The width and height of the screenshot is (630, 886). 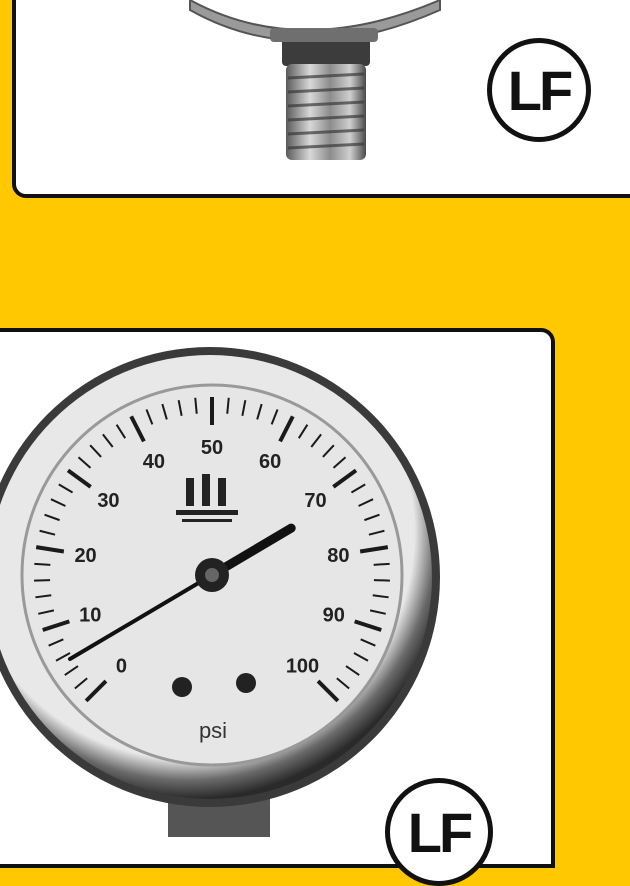 What do you see at coordinates (213, 730) in the screenshot?
I see `unit-label: psi` at bounding box center [213, 730].